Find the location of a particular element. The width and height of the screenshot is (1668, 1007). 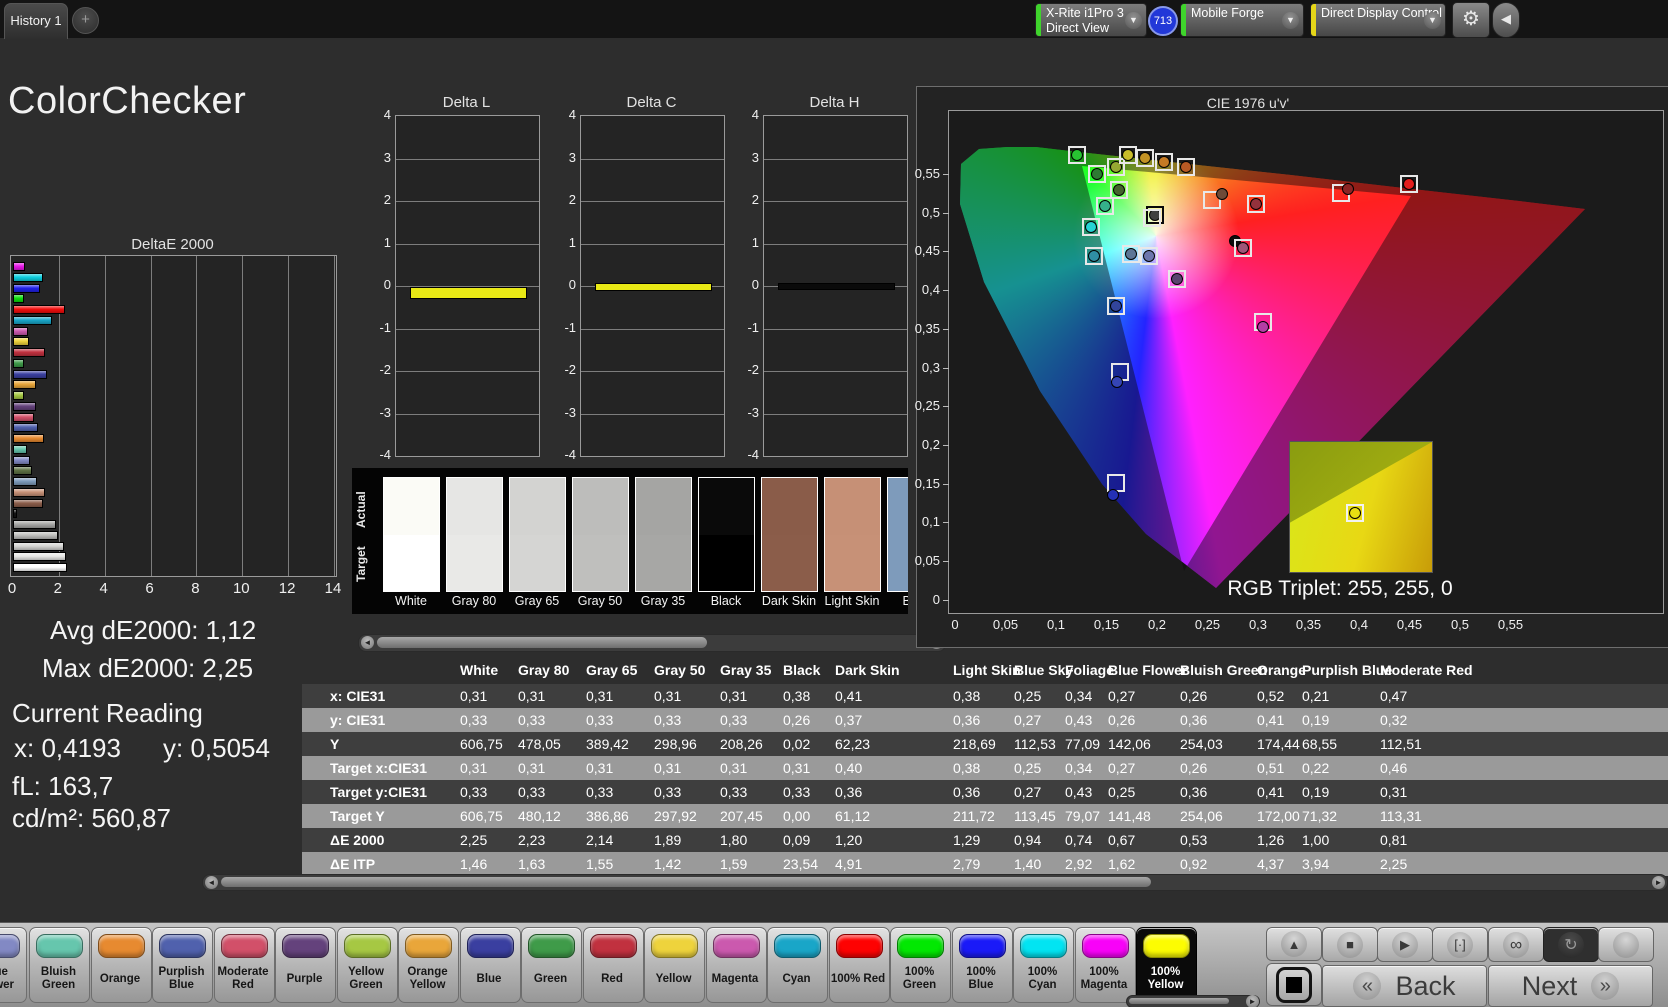

table-cell: 0,27 is located at coordinates (1122, 768).